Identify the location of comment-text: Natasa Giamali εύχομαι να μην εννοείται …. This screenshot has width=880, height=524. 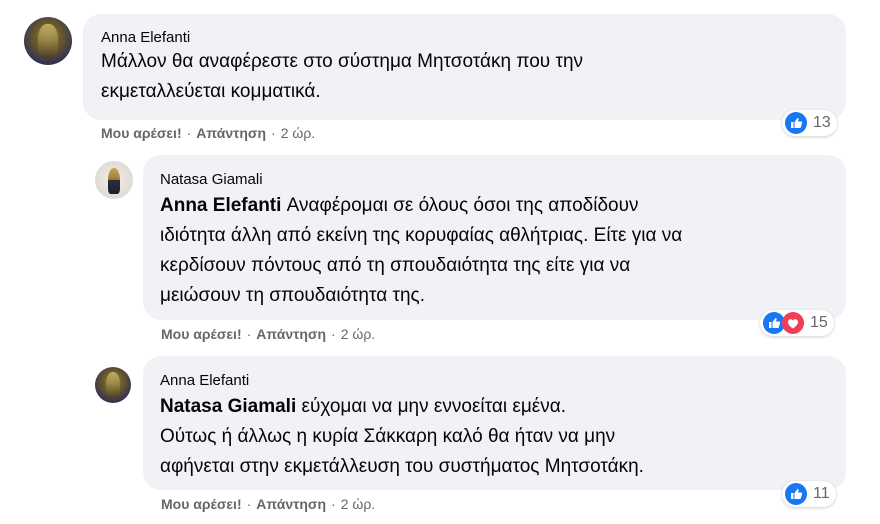
(402, 437).